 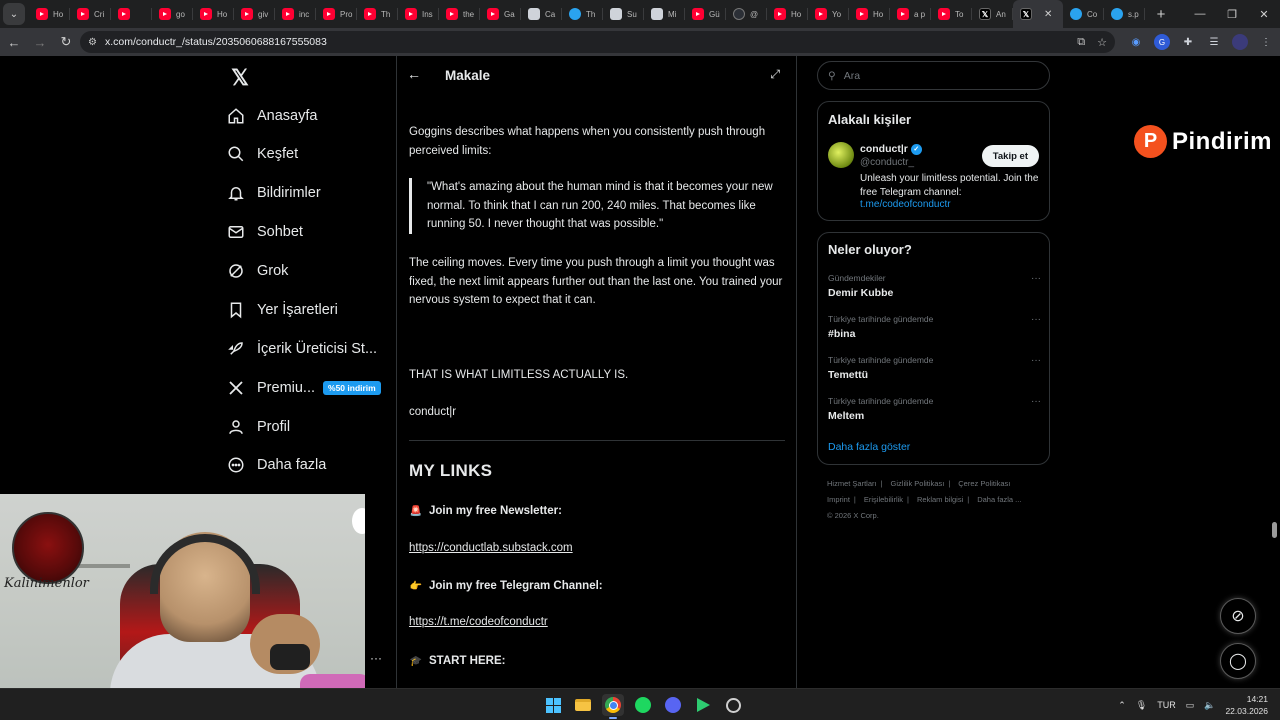 I want to click on browser-tab: 𝕏 An, so click(x=992, y=14).